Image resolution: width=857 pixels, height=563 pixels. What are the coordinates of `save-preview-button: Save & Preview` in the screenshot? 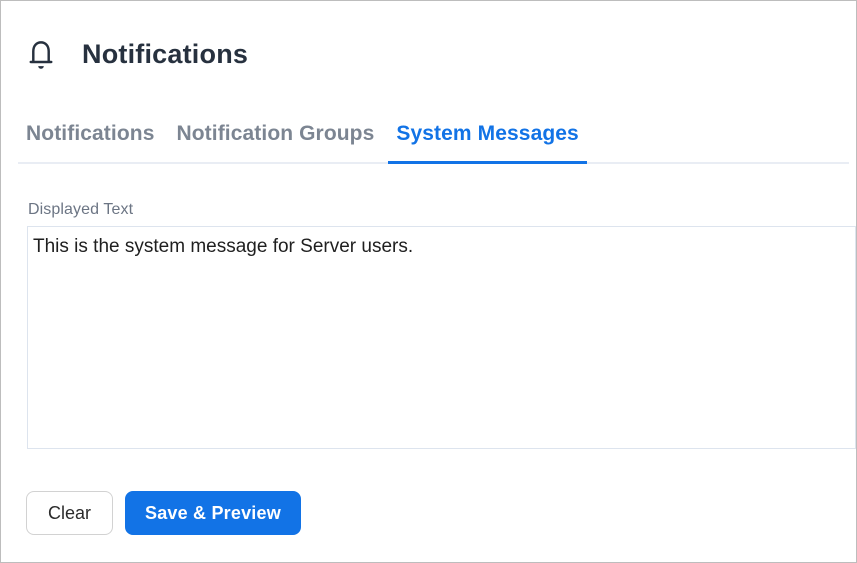 It's located at (213, 513).